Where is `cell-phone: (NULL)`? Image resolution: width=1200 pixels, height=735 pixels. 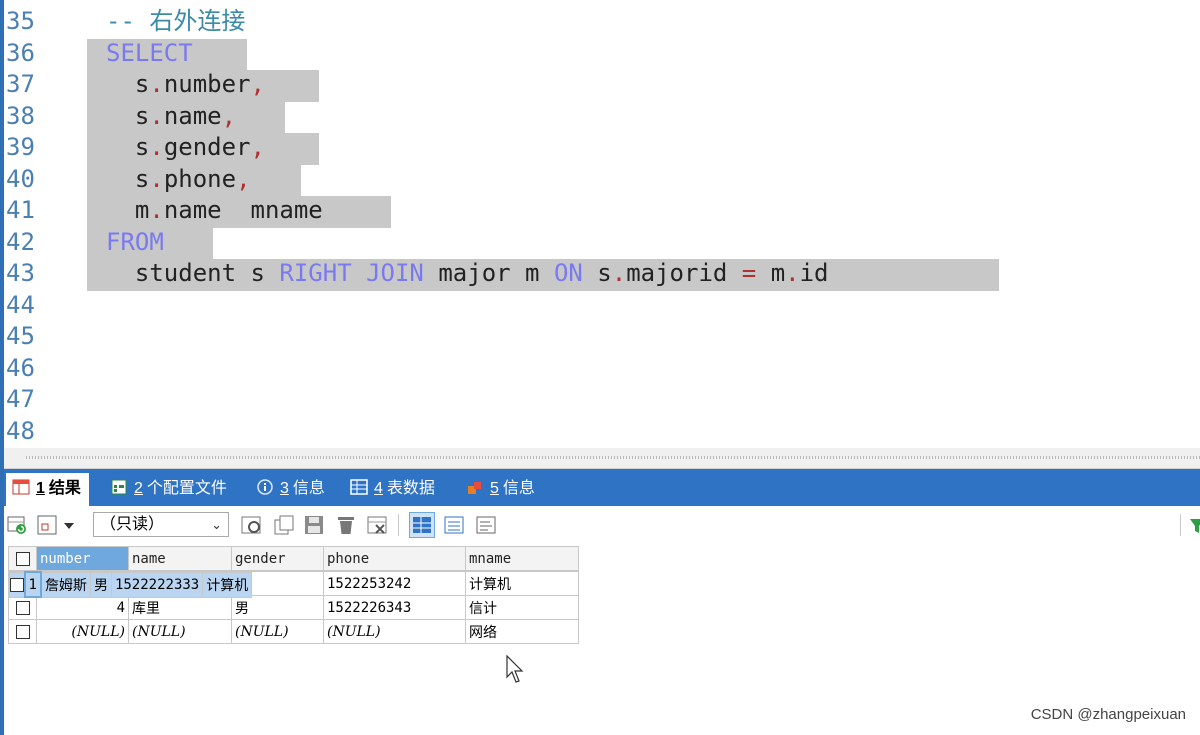 cell-phone: (NULL) is located at coordinates (394, 631).